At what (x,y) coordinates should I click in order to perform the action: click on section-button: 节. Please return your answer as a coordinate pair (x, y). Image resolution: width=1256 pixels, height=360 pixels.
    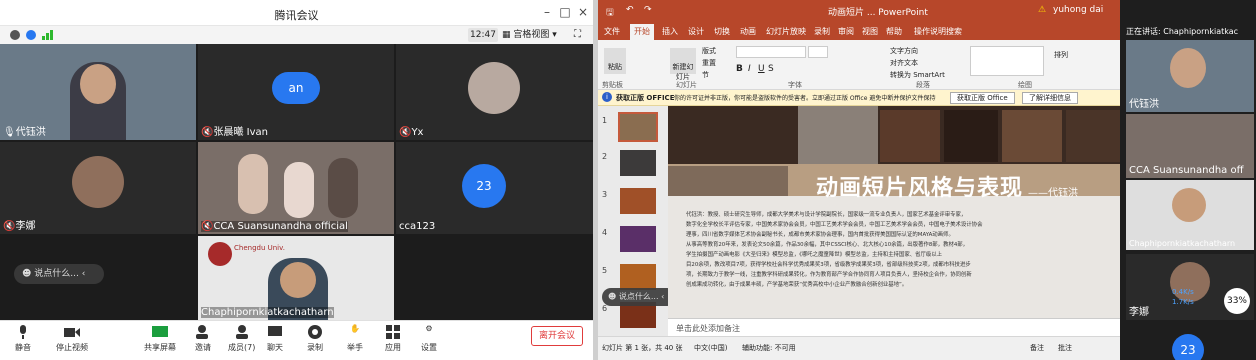
    Looking at the image, I should click on (705, 75).